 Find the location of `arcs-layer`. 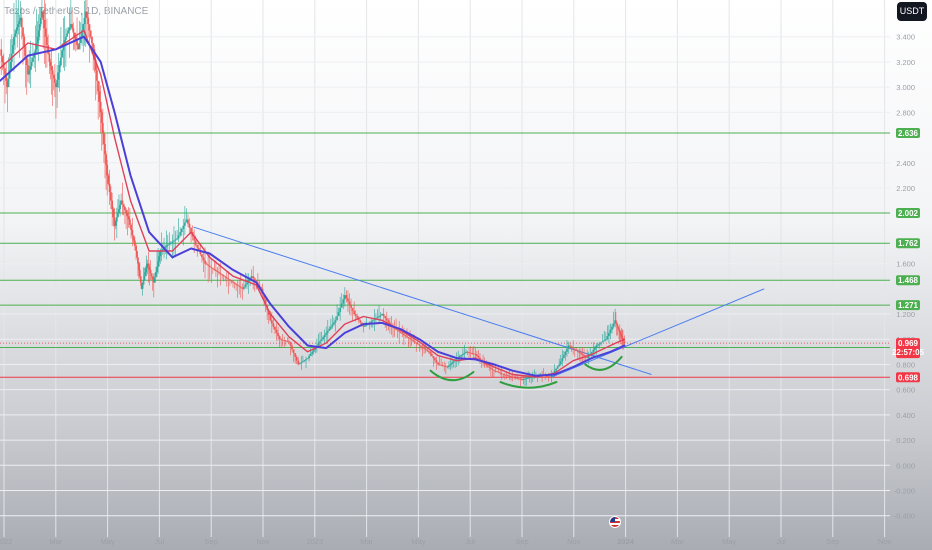

arcs-layer is located at coordinates (526, 372).